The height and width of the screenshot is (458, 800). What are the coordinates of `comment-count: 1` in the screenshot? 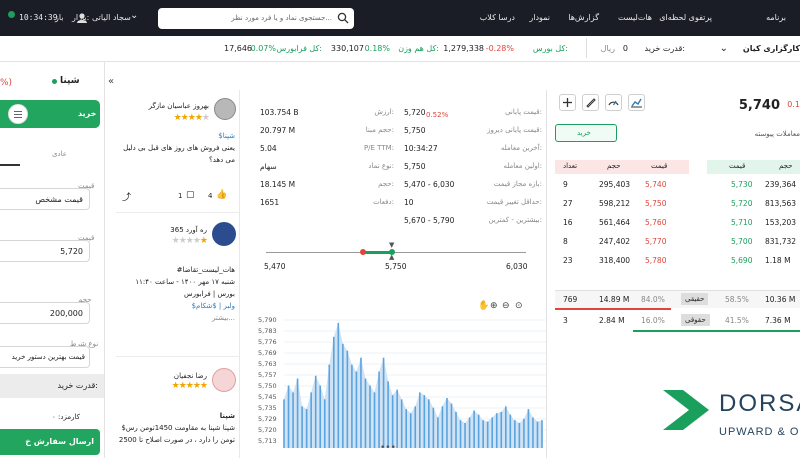 It's located at (180, 196).